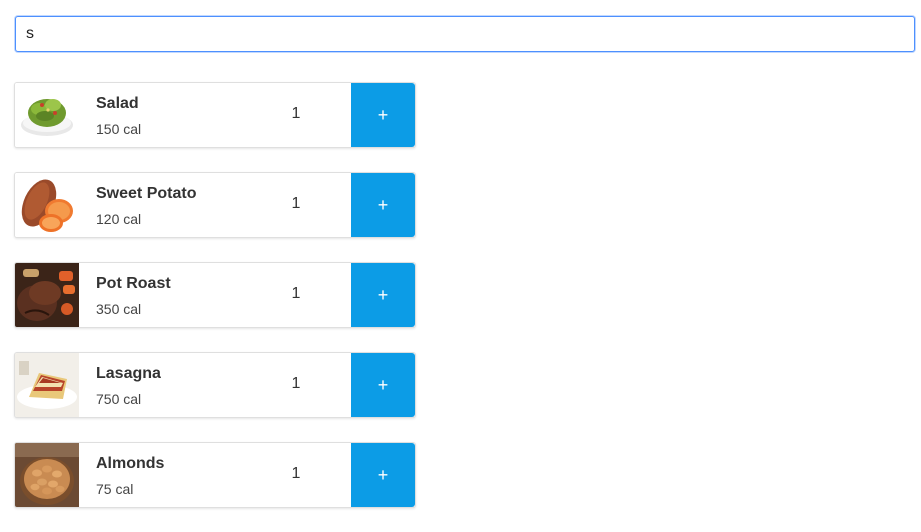 This screenshot has height=532, width=921. What do you see at coordinates (119, 309) in the screenshot?
I see `food-calories: 350 cal` at bounding box center [119, 309].